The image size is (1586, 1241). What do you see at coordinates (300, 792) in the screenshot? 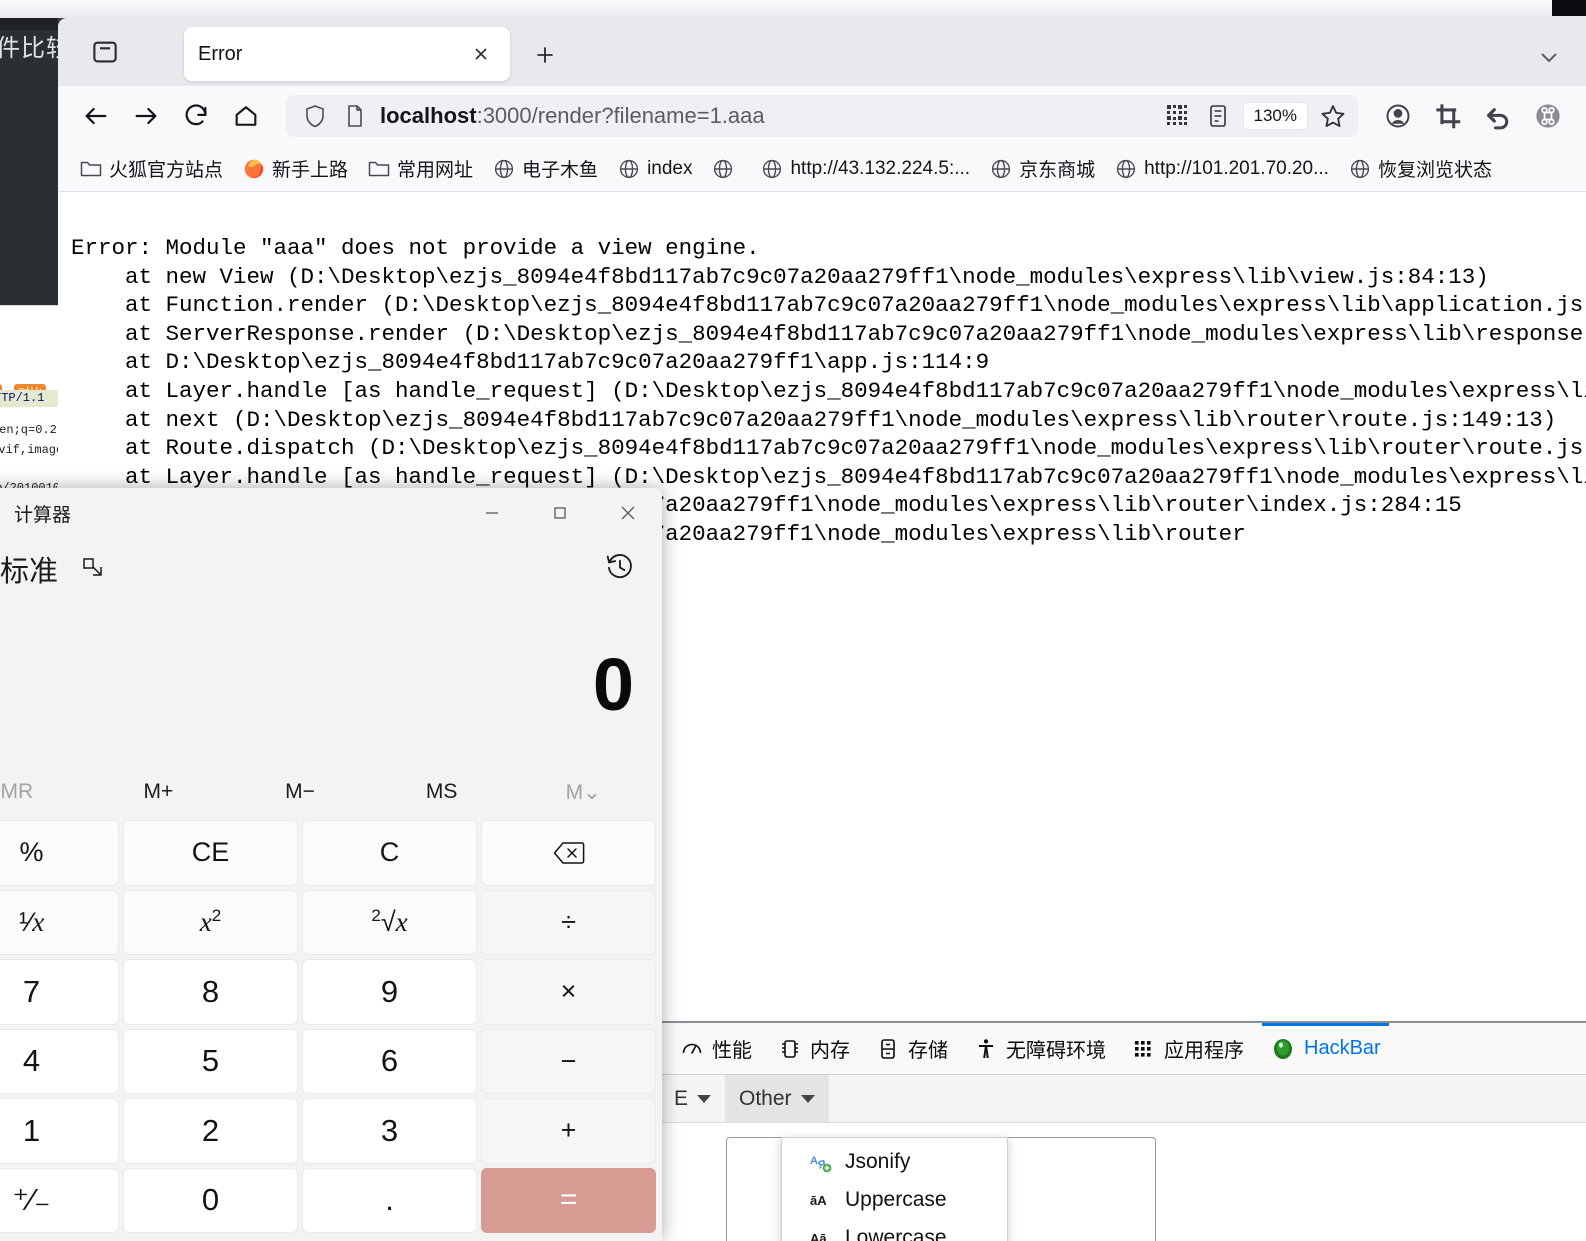
I see `memory-subtract-button: M−` at bounding box center [300, 792].